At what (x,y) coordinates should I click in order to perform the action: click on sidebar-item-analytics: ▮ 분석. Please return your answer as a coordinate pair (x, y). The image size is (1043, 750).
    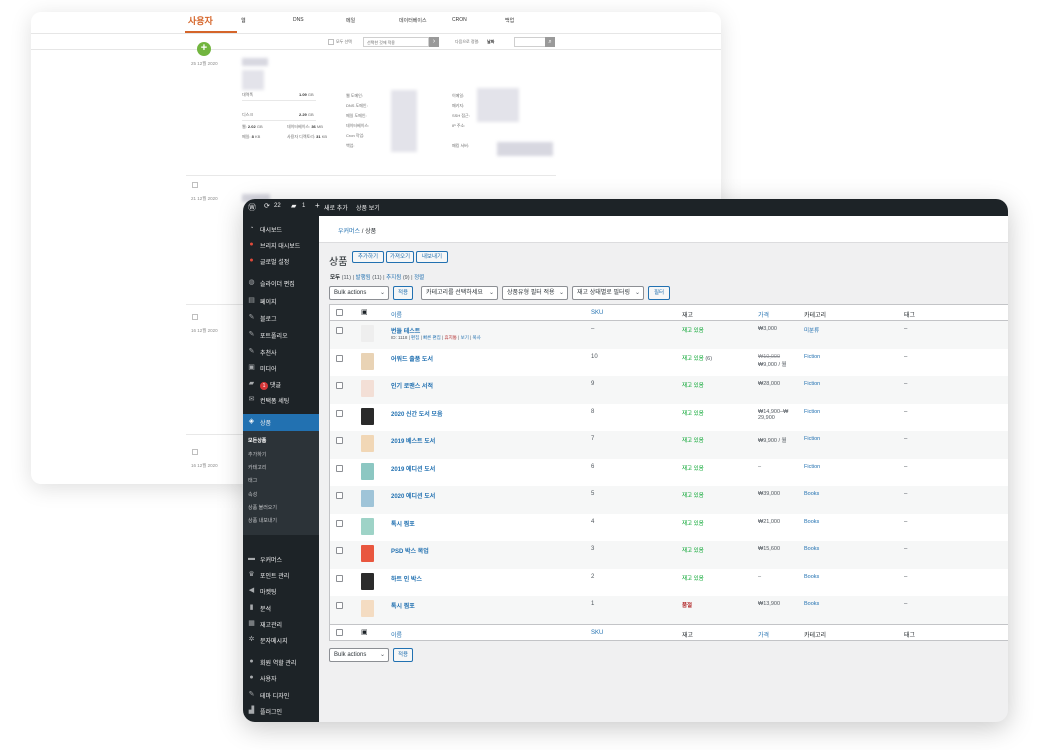
    Looking at the image, I should click on (281, 607).